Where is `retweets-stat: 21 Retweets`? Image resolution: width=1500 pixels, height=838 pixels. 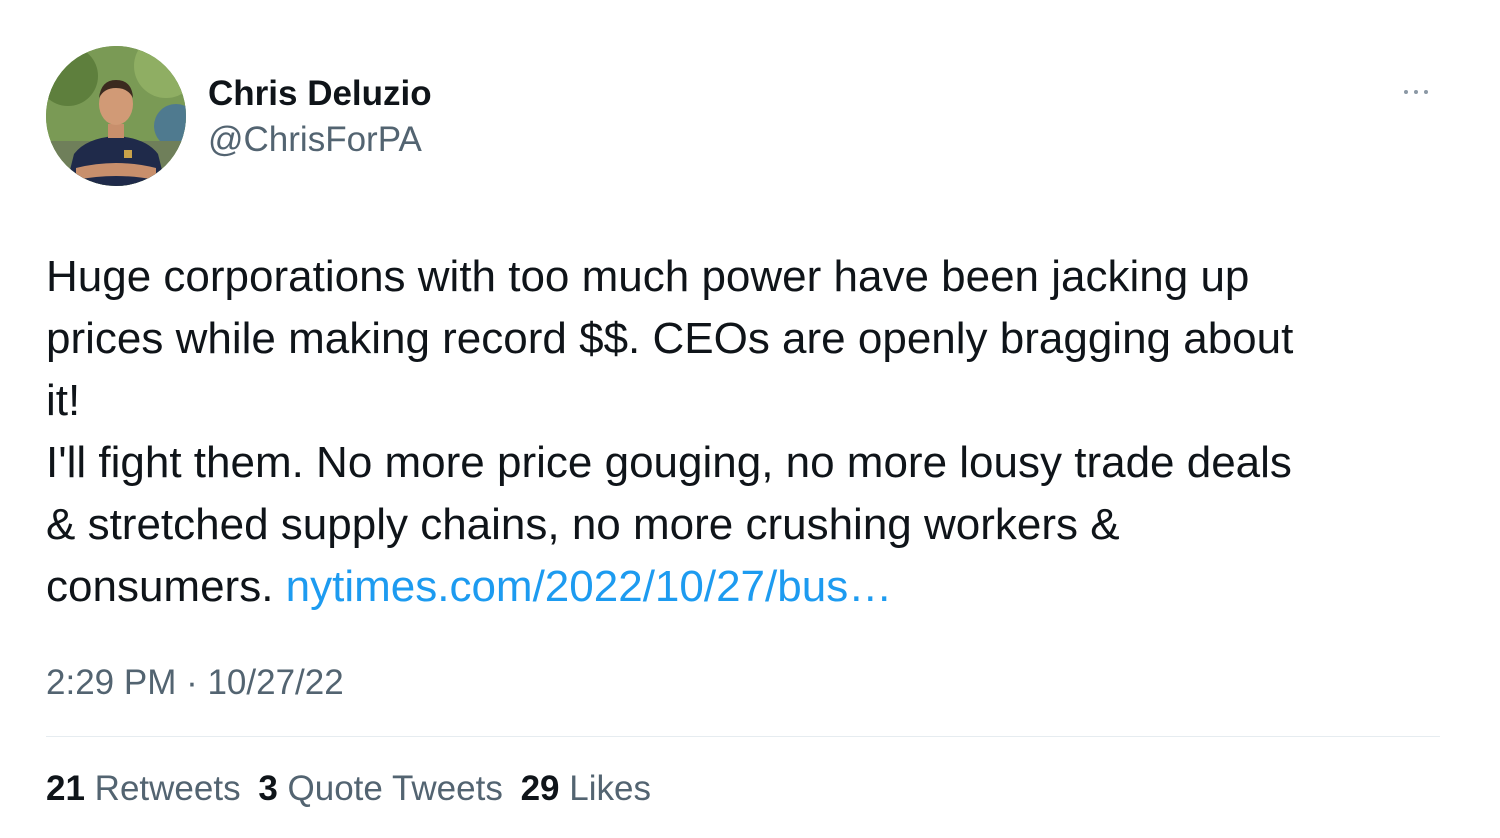 retweets-stat: 21 Retweets is located at coordinates (143, 788).